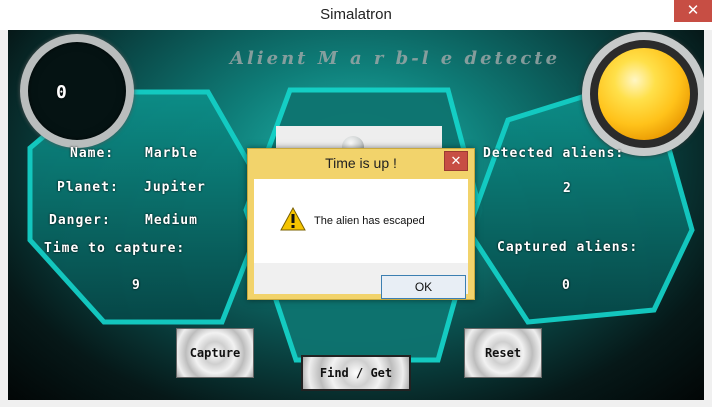 The image size is (712, 407). What do you see at coordinates (566, 285) in the screenshot?
I see `captured-aliens-value: 0` at bounding box center [566, 285].